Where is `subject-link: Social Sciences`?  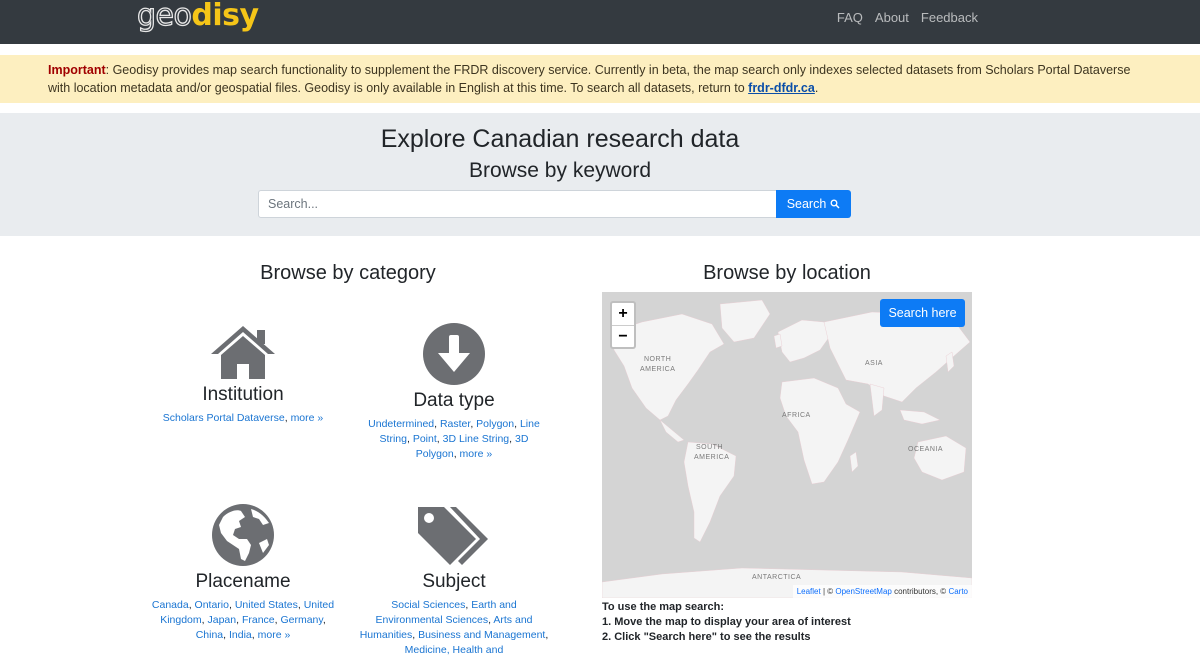 subject-link: Social Sciences is located at coordinates (428, 605).